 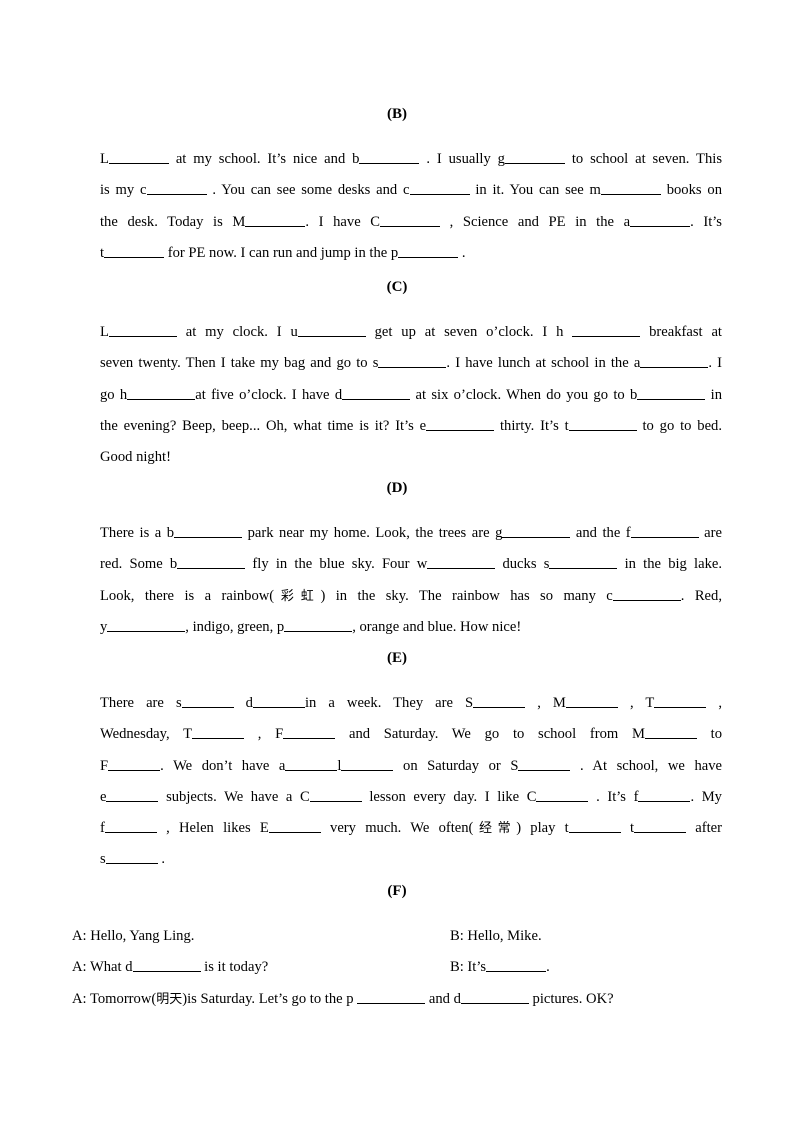 What do you see at coordinates (146, 734) in the screenshot?
I see `text-run: Wednesday, T` at bounding box center [146, 734].